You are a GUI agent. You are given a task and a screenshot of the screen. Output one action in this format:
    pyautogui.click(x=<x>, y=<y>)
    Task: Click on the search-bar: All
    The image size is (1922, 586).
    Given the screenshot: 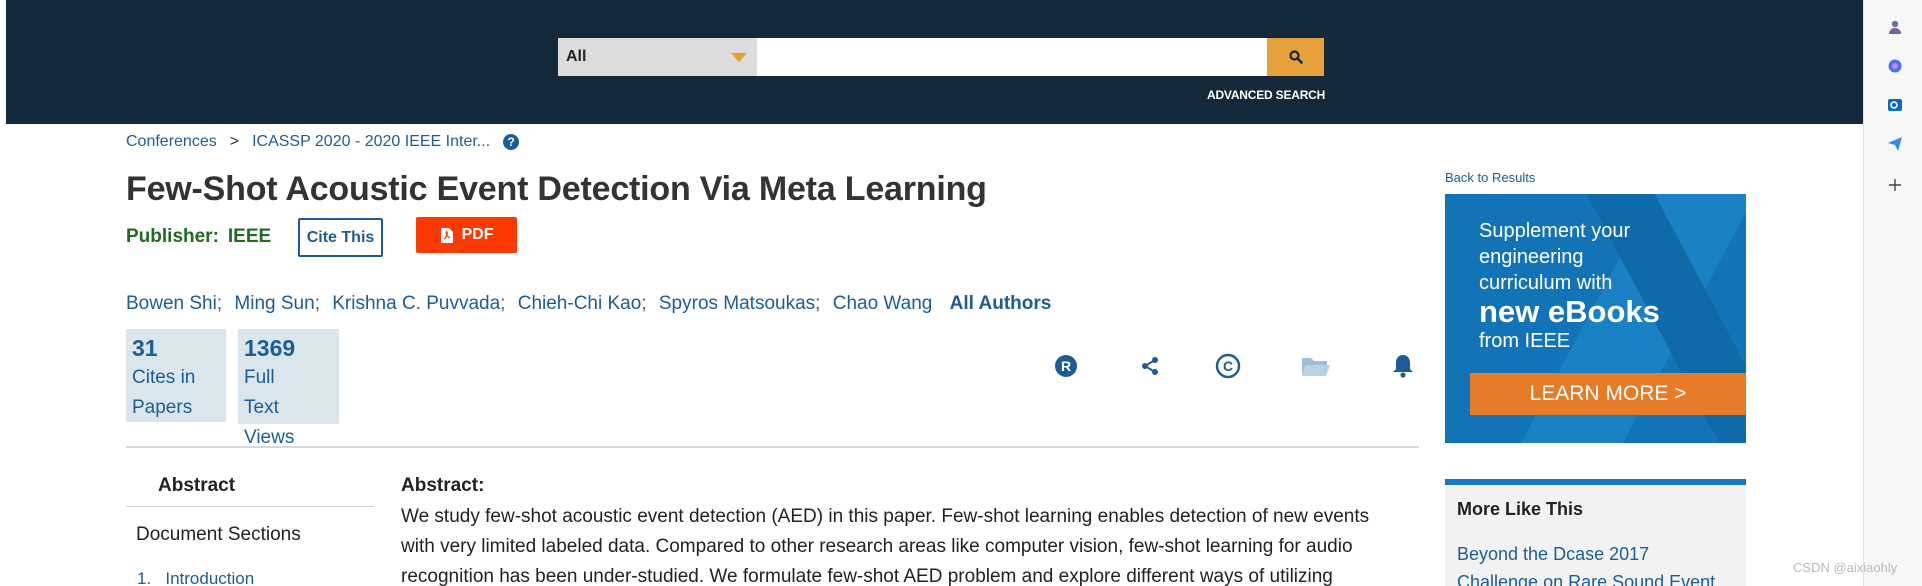 What is the action you would take?
    pyautogui.click(x=941, y=57)
    